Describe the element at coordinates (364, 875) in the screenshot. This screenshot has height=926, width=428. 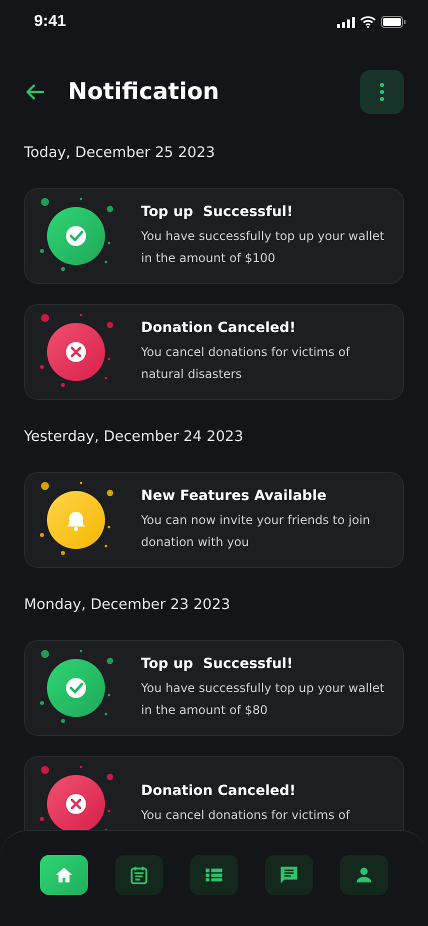
I see `profile-tab` at that location.